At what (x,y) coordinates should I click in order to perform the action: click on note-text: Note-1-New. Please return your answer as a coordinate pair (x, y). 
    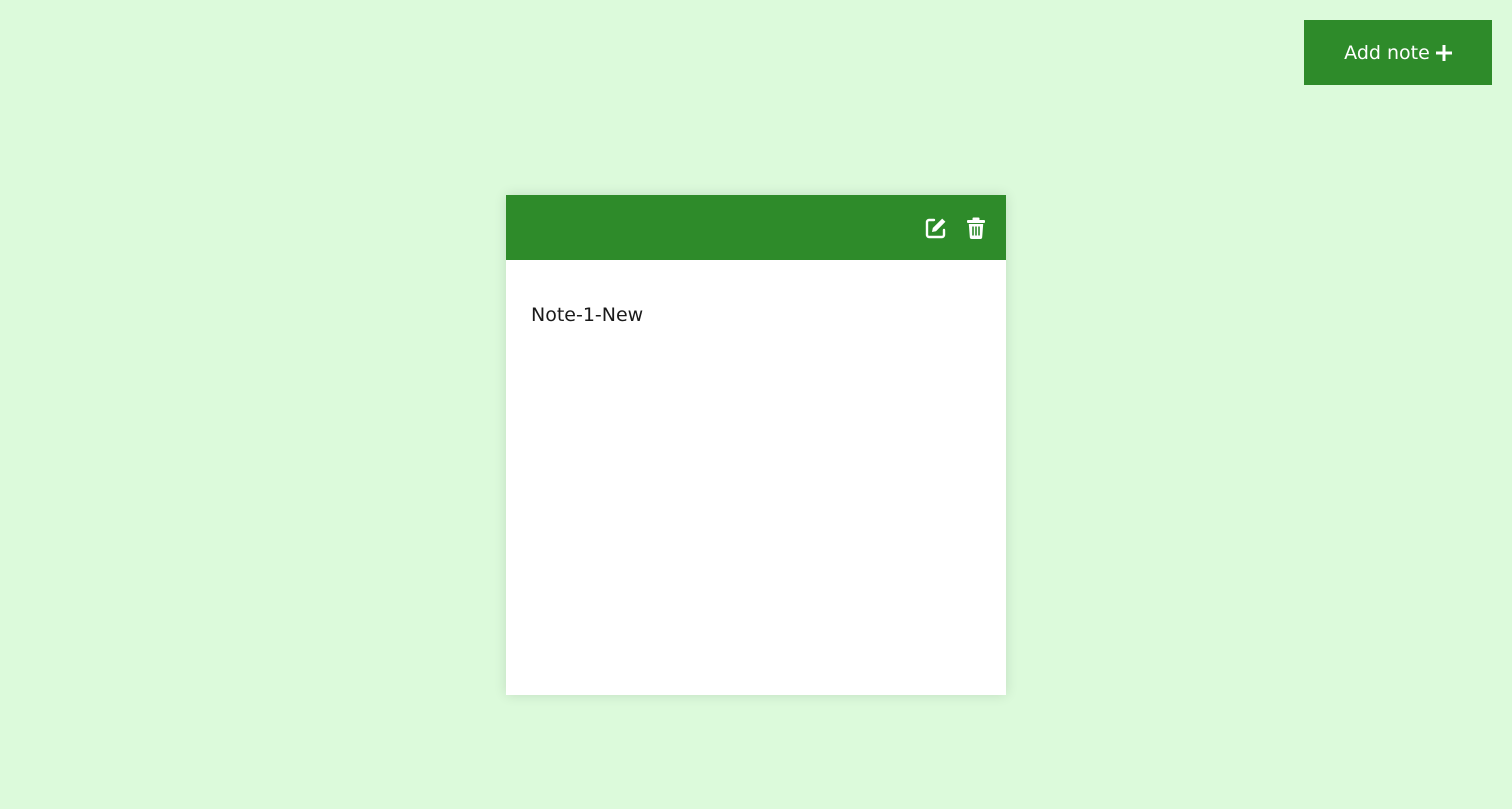
    Looking at the image, I should click on (587, 315).